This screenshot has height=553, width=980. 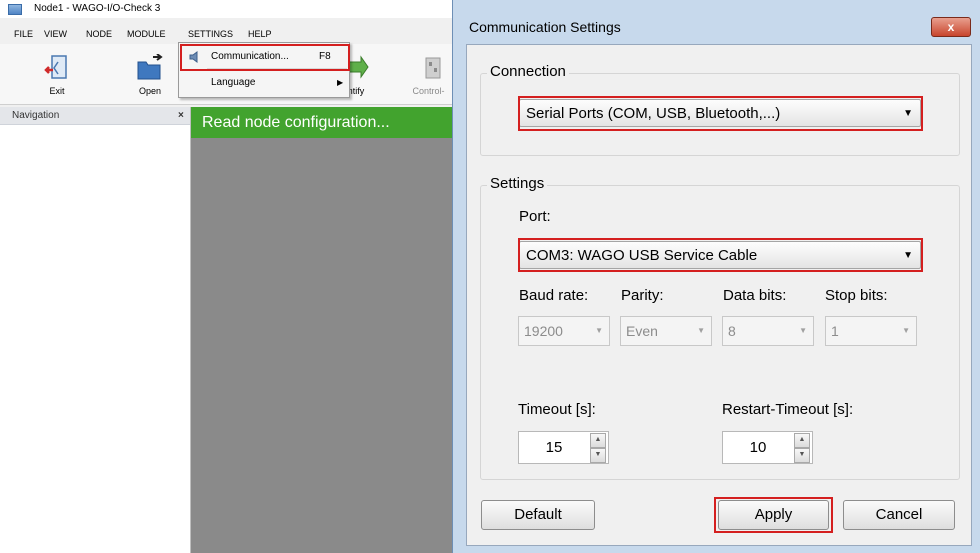 What do you see at coordinates (356, 91) in the screenshot?
I see `identify-label: ntify` at bounding box center [356, 91].